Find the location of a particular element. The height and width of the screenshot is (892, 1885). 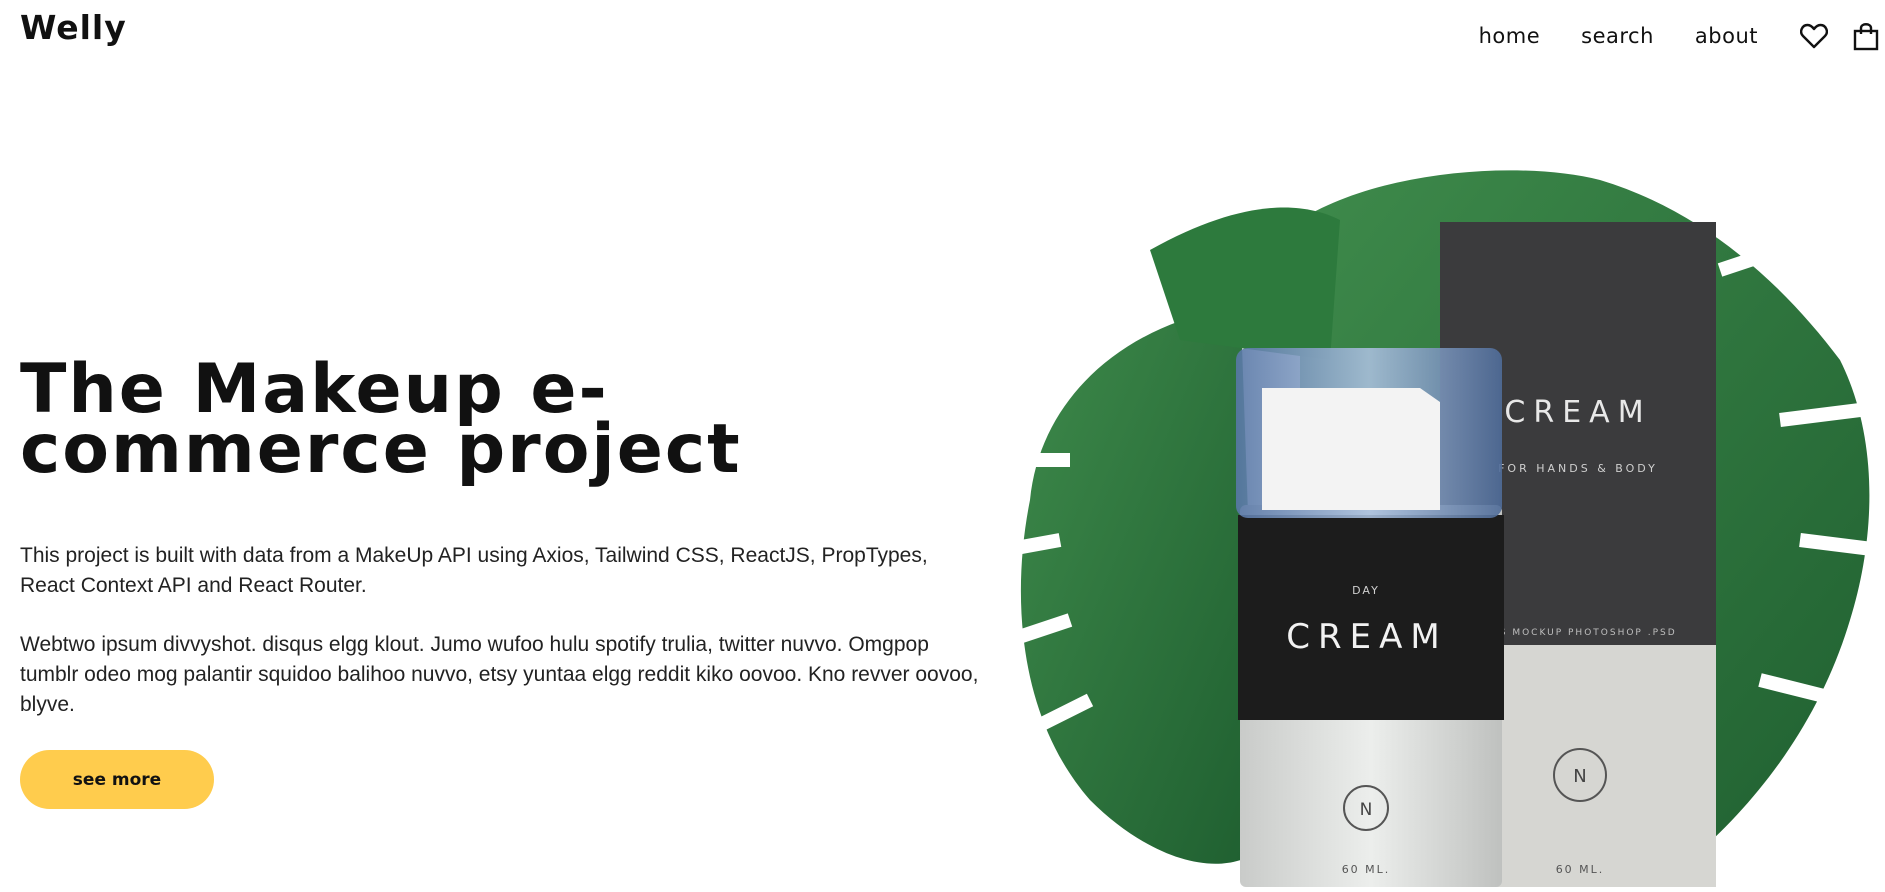

bottle-volume: 60 ML. is located at coordinates (1366, 869).